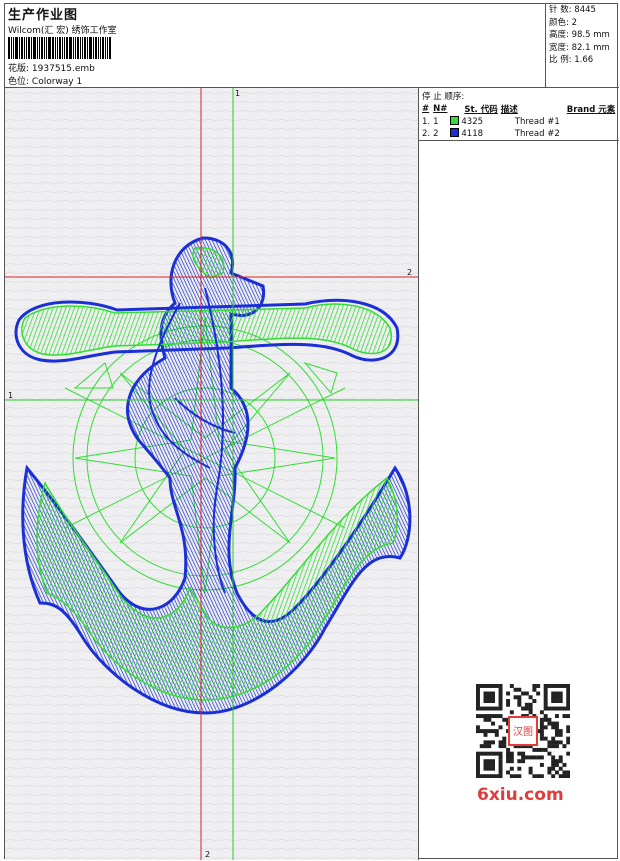 This screenshot has width=620, height=861. What do you see at coordinates (491, 133) in the screenshot?
I see `table-row: 2. 2 4118 Thread #2` at bounding box center [491, 133].